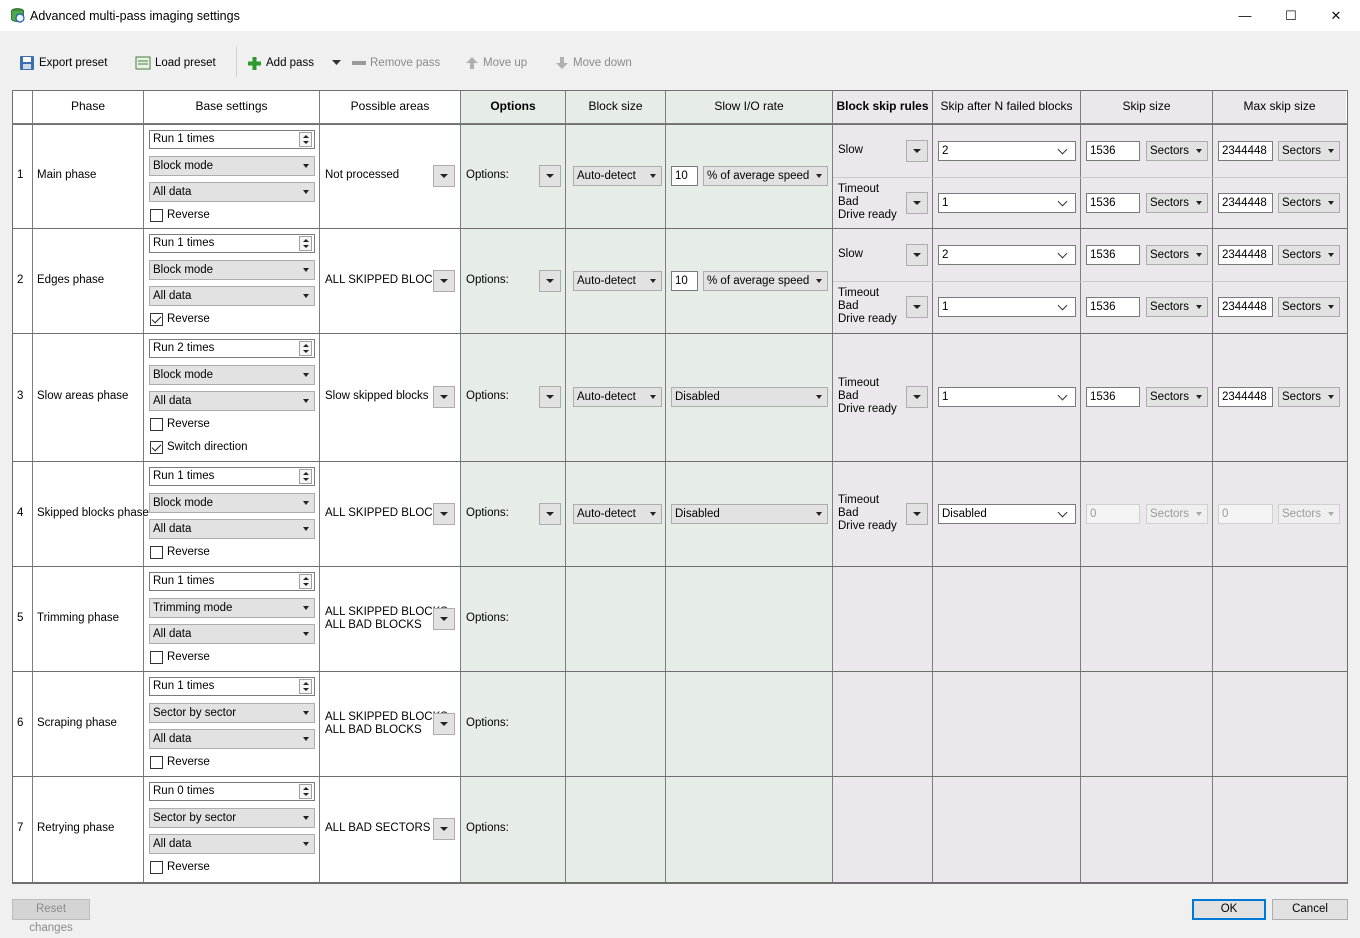  What do you see at coordinates (1229, 909) in the screenshot?
I see `ok-button: OK` at bounding box center [1229, 909].